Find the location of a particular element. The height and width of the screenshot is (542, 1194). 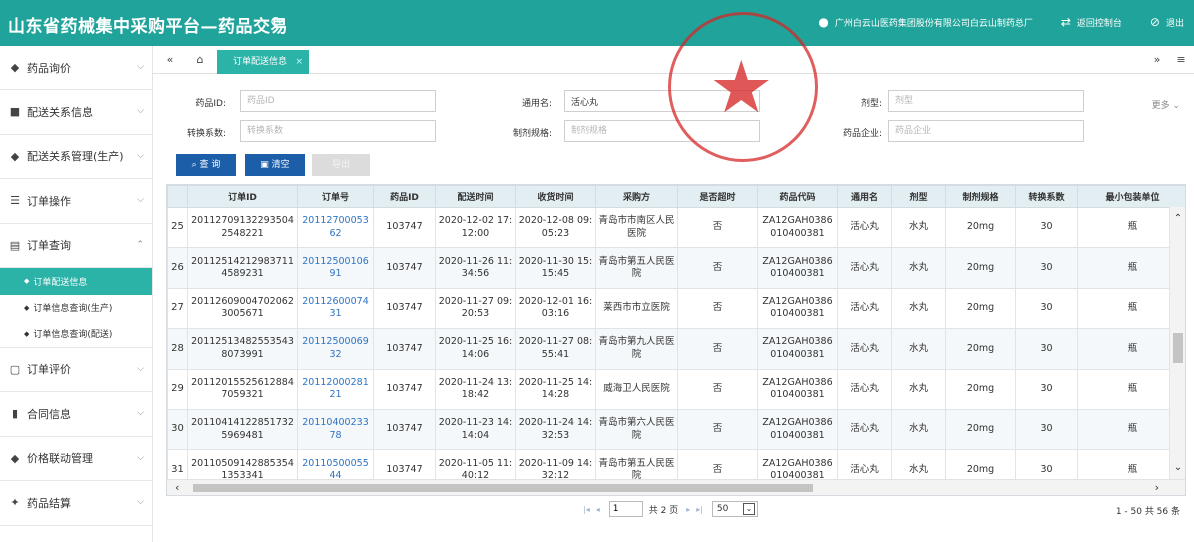

common-name-input is located at coordinates (662, 101).